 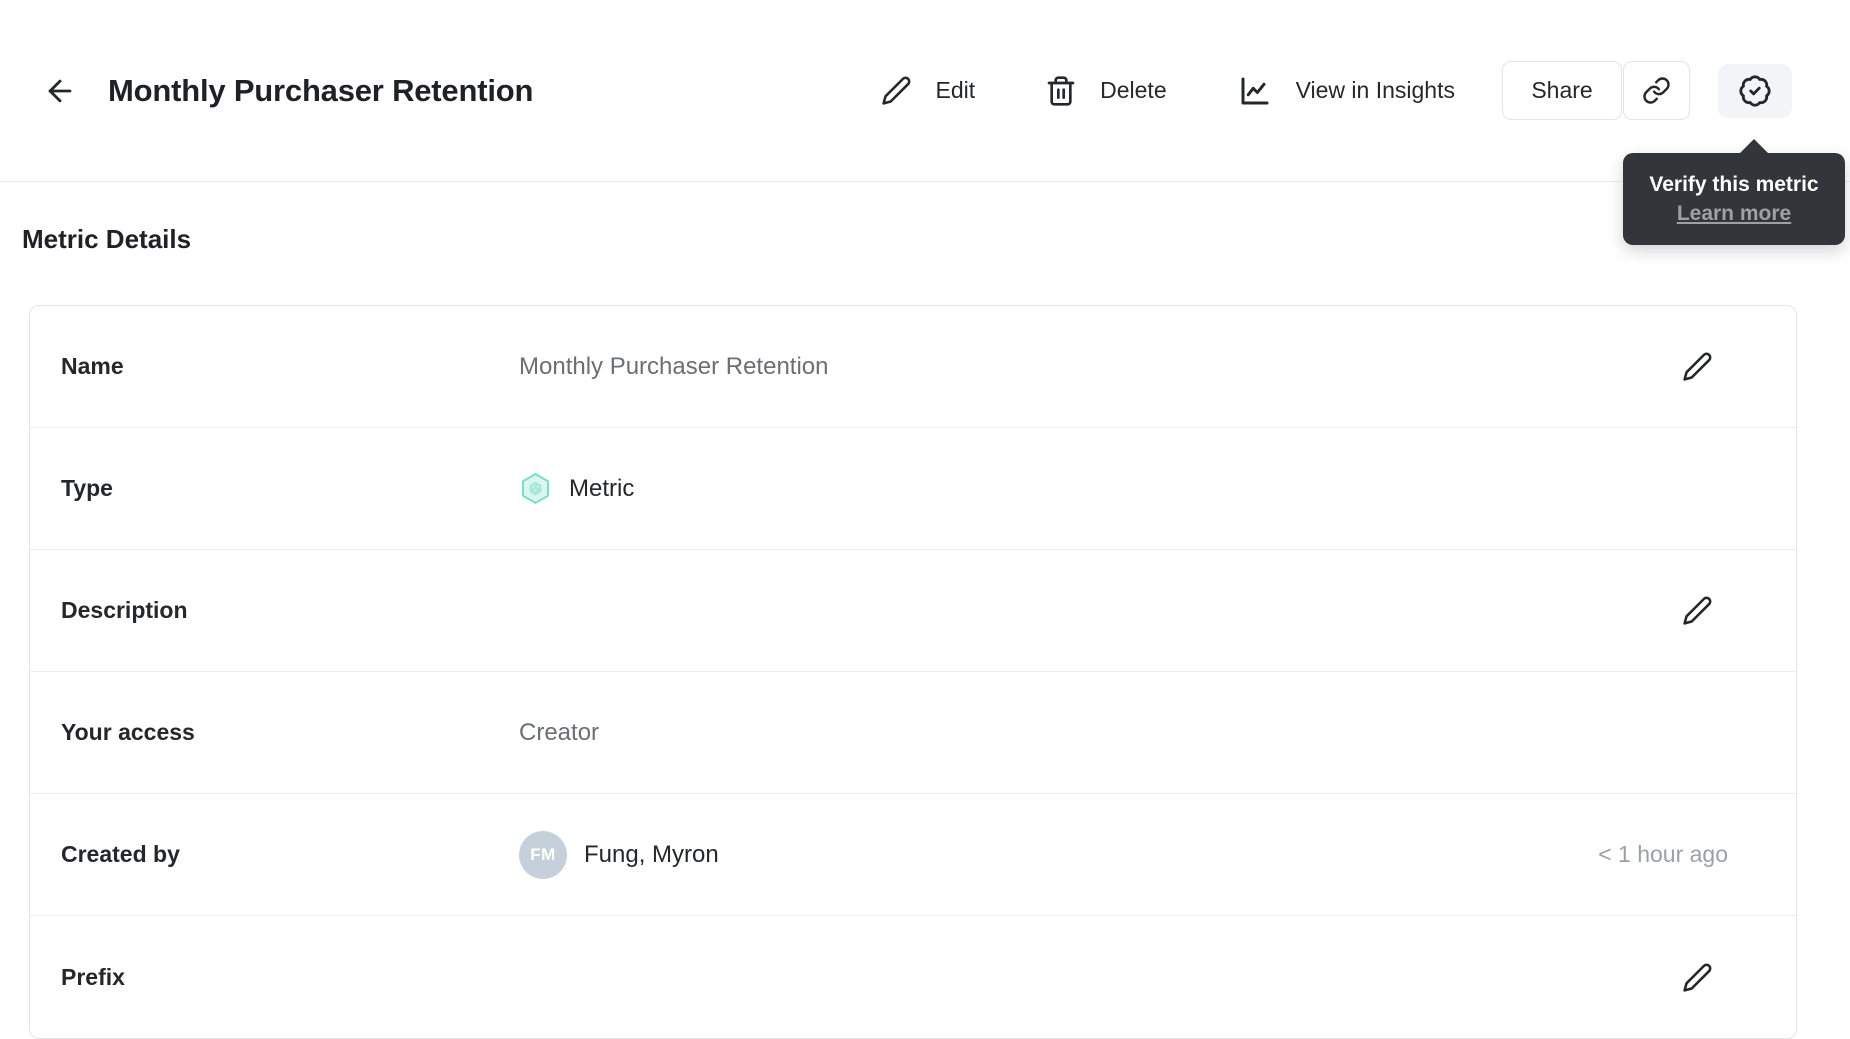 What do you see at coordinates (913, 733) in the screenshot?
I see `row-your-access: Your access Creator` at bounding box center [913, 733].